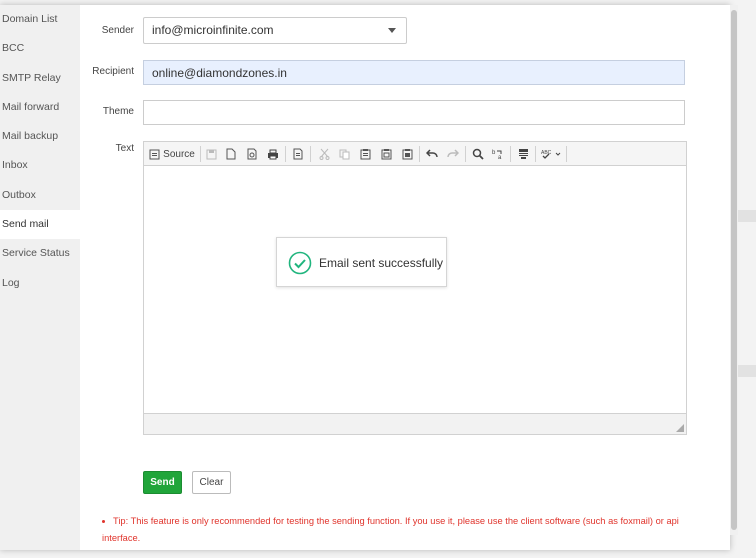 The width and height of the screenshot is (756, 558). What do you see at coordinates (154, 154) in the screenshot?
I see `source-icon` at bounding box center [154, 154].